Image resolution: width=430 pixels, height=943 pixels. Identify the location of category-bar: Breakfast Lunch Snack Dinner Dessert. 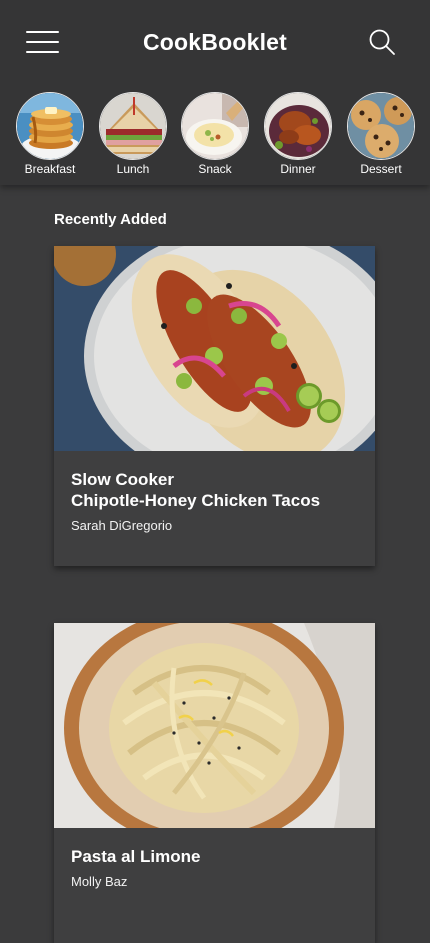
(215, 137).